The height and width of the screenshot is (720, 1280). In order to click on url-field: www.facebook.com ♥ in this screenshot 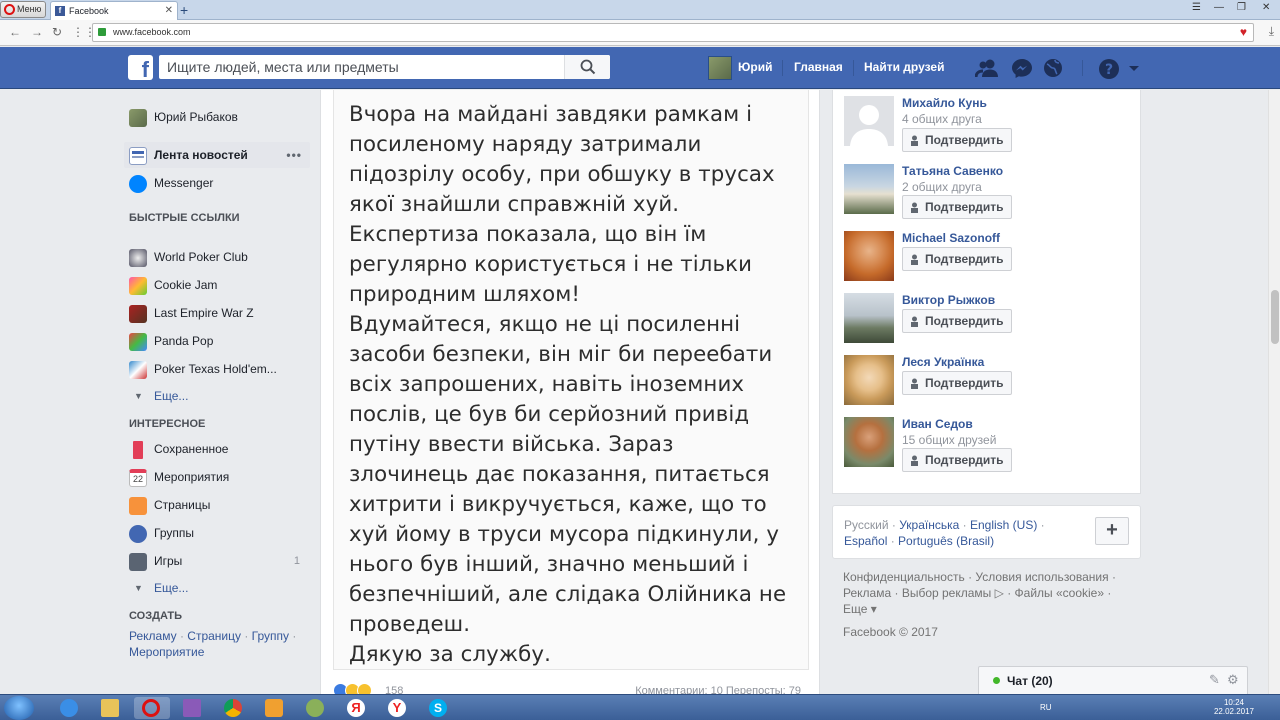, I will do `click(673, 32)`.